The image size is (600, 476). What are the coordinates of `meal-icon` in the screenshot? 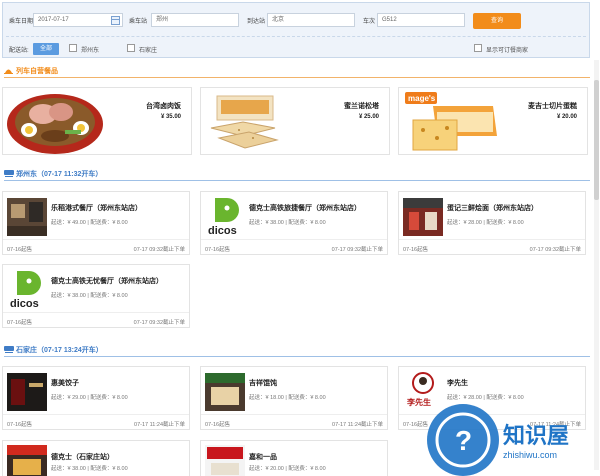 It's located at (8, 71).